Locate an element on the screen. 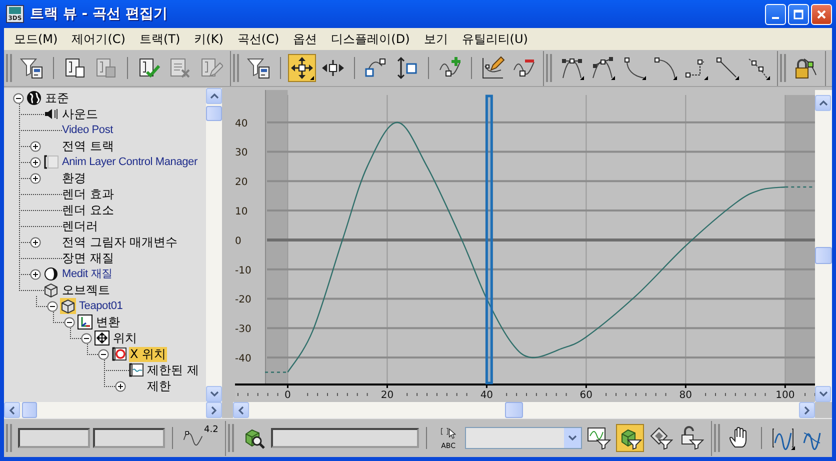  frame-label: 100 is located at coordinates (785, 395).